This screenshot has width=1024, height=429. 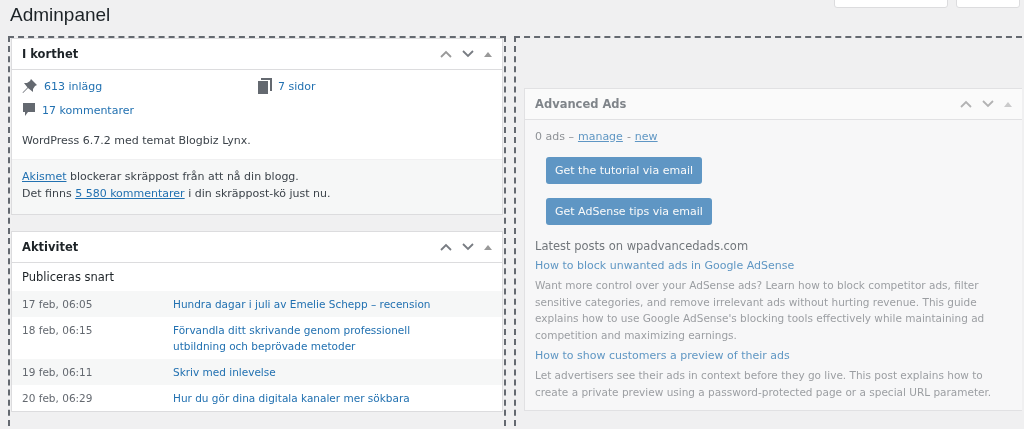 What do you see at coordinates (29, 110) in the screenshot?
I see `comment-icon` at bounding box center [29, 110].